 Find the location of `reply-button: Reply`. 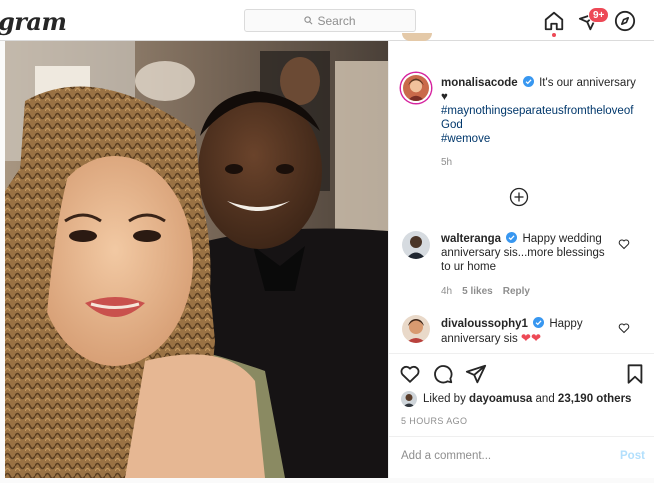

reply-button: Reply is located at coordinates (516, 291).